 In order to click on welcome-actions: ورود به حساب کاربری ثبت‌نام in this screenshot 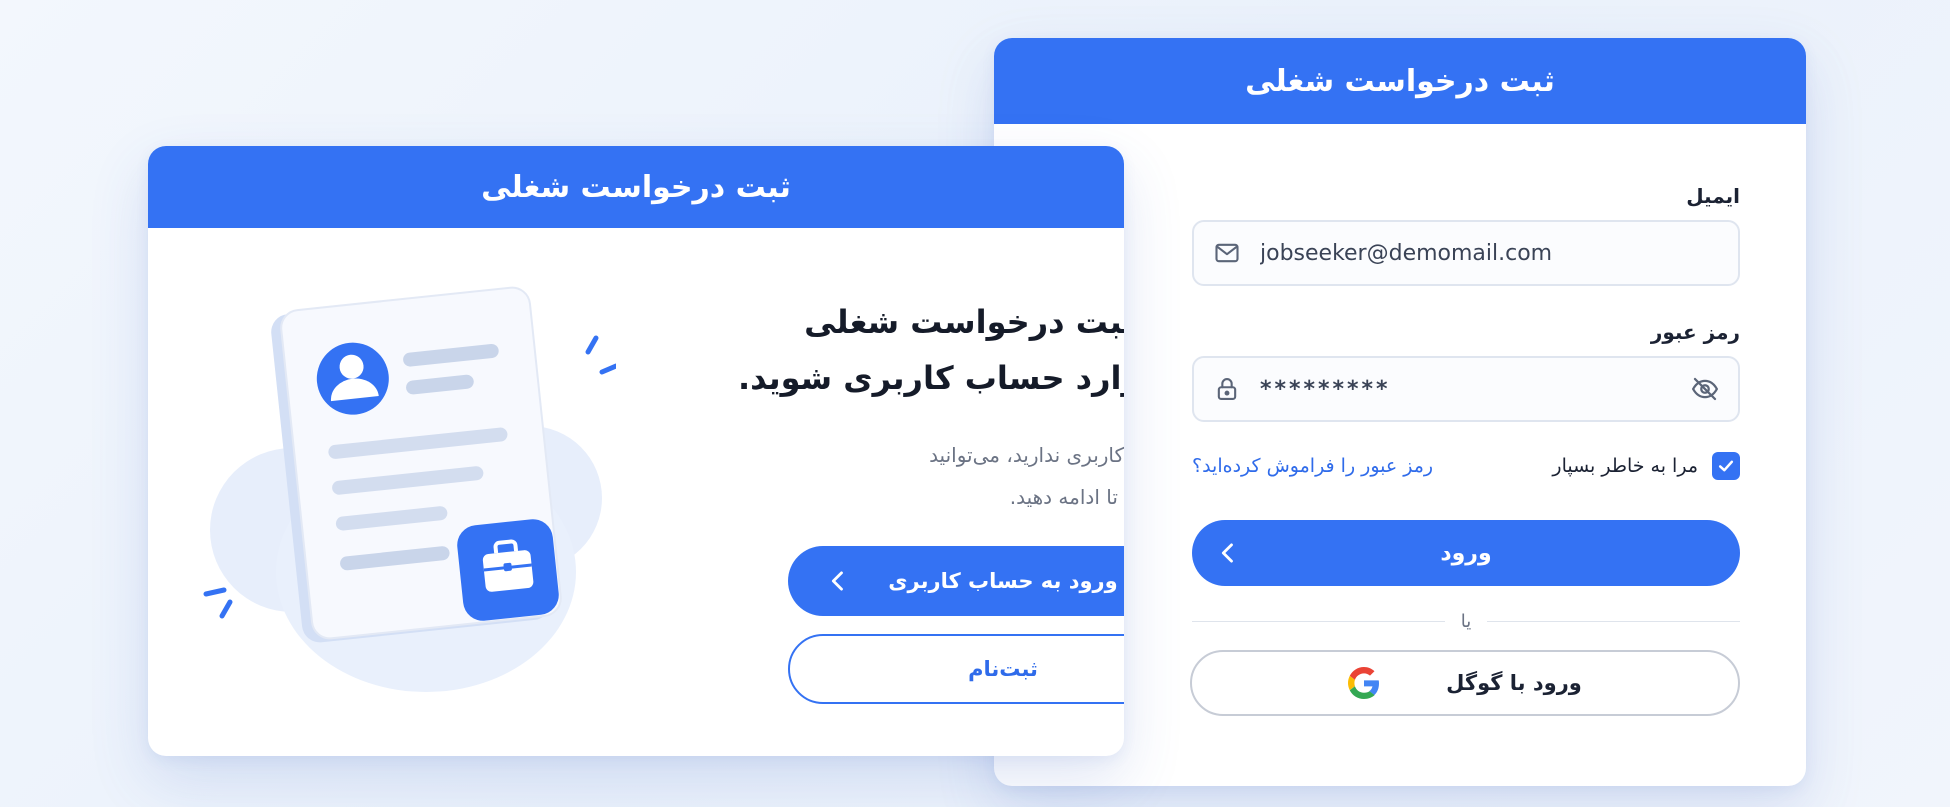, I will do `click(882, 611)`.